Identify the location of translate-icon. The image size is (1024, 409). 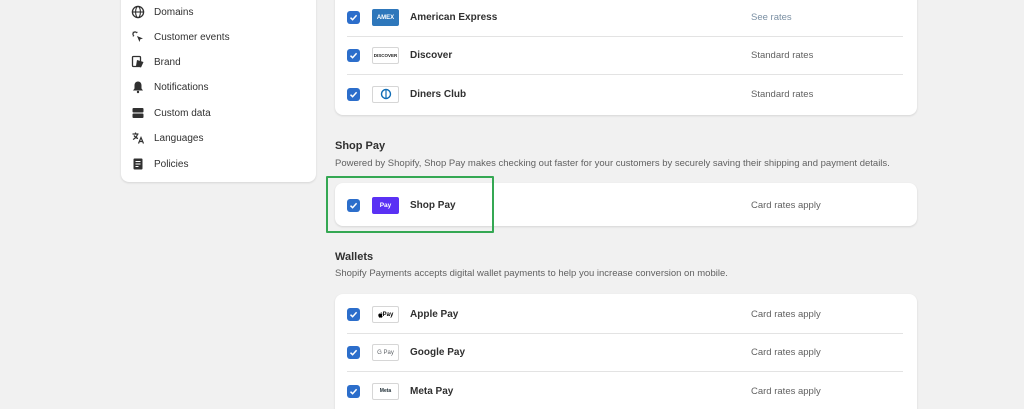
(138, 138).